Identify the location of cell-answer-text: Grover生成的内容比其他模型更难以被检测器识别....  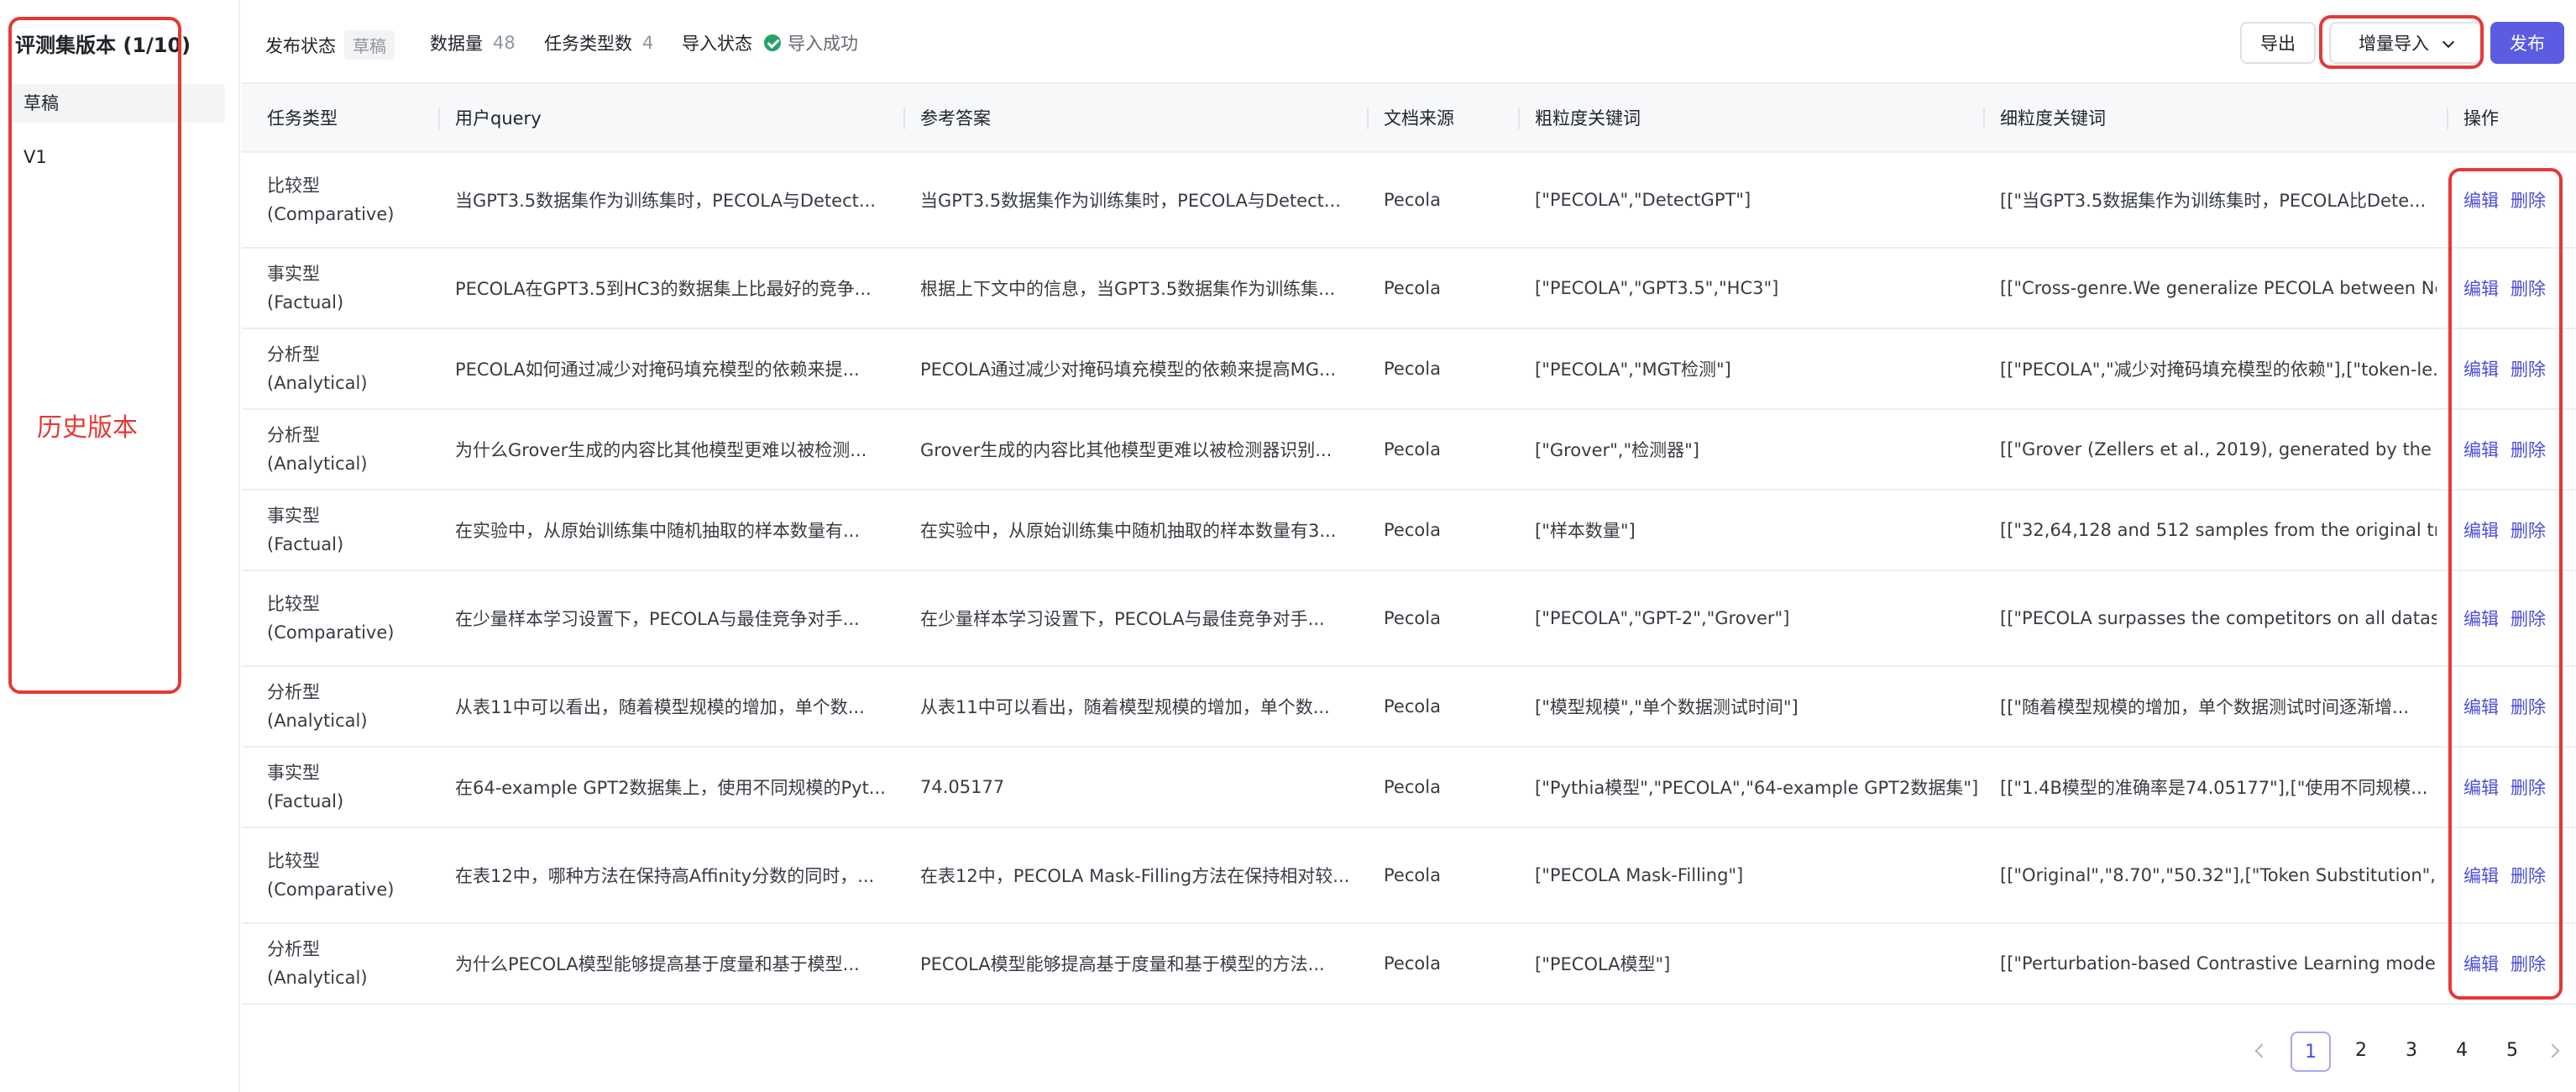
(1126, 450).